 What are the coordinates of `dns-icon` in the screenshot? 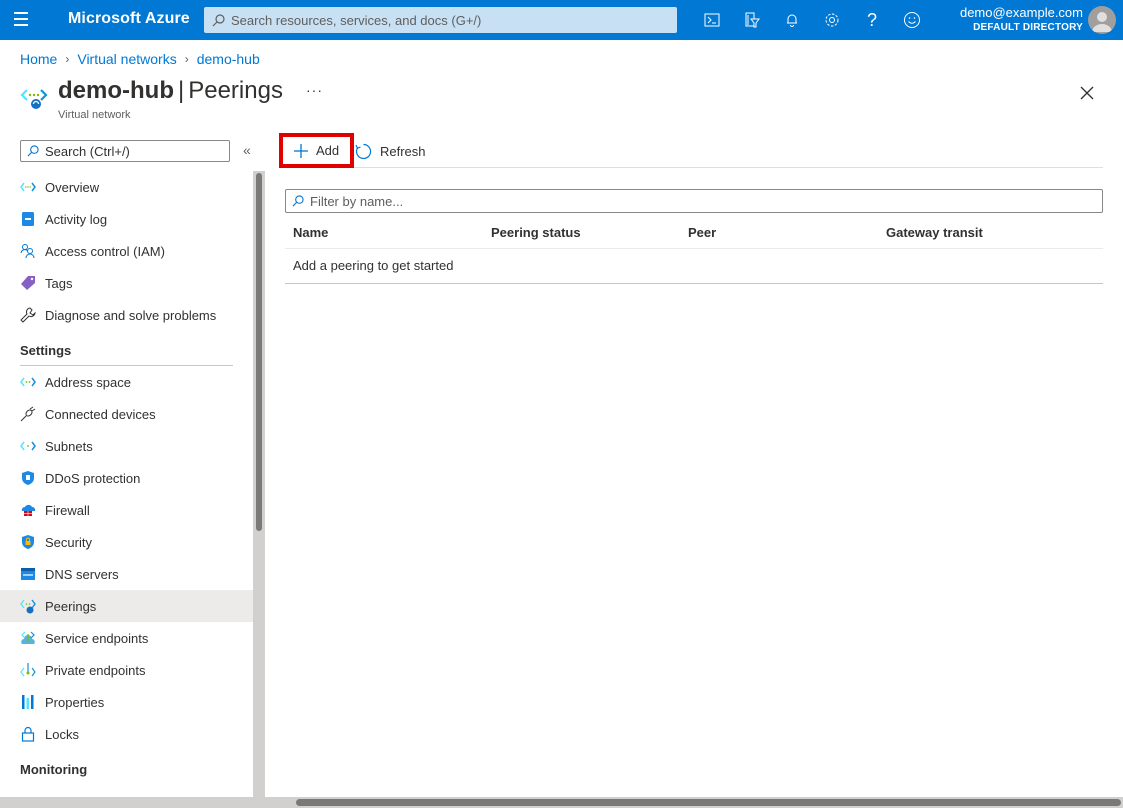 It's located at (28, 574).